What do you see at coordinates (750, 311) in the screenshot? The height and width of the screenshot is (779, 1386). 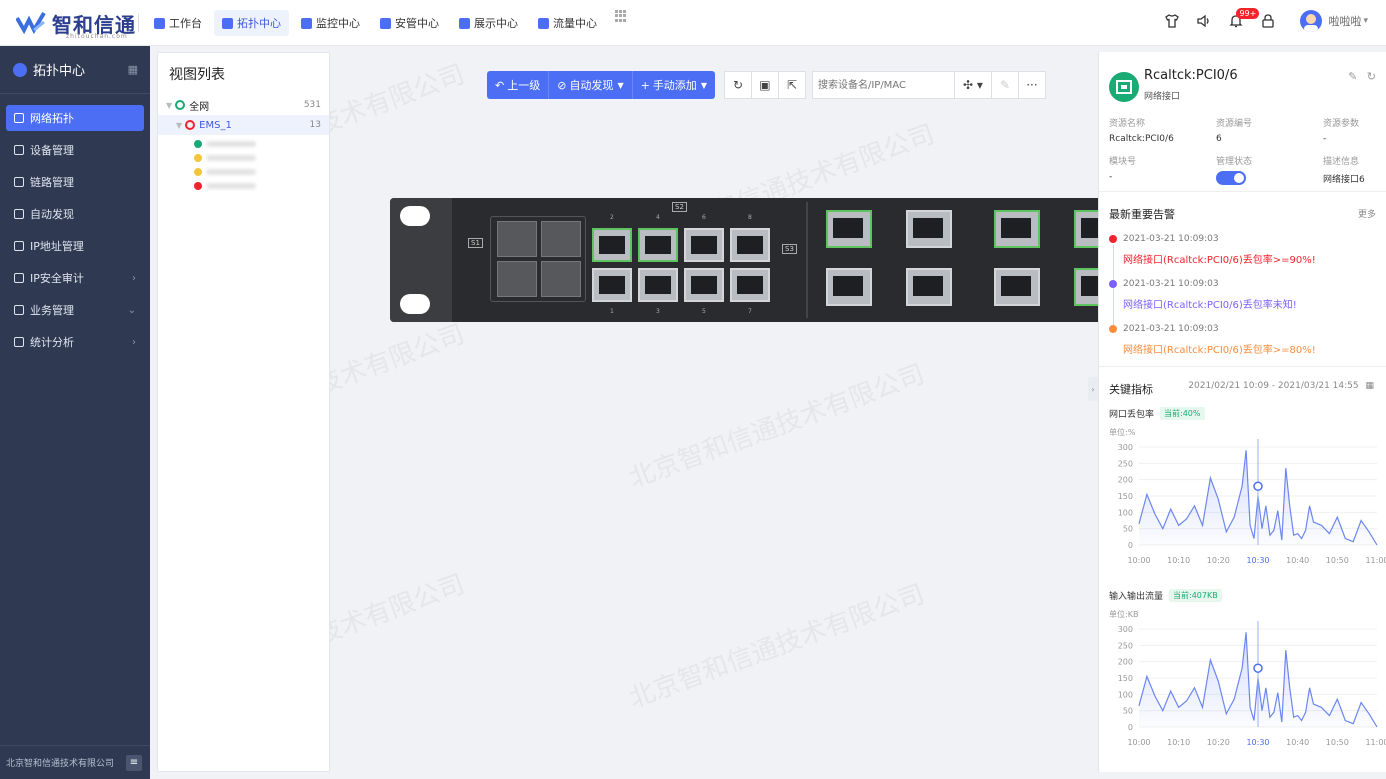 I see `port-label: 7` at bounding box center [750, 311].